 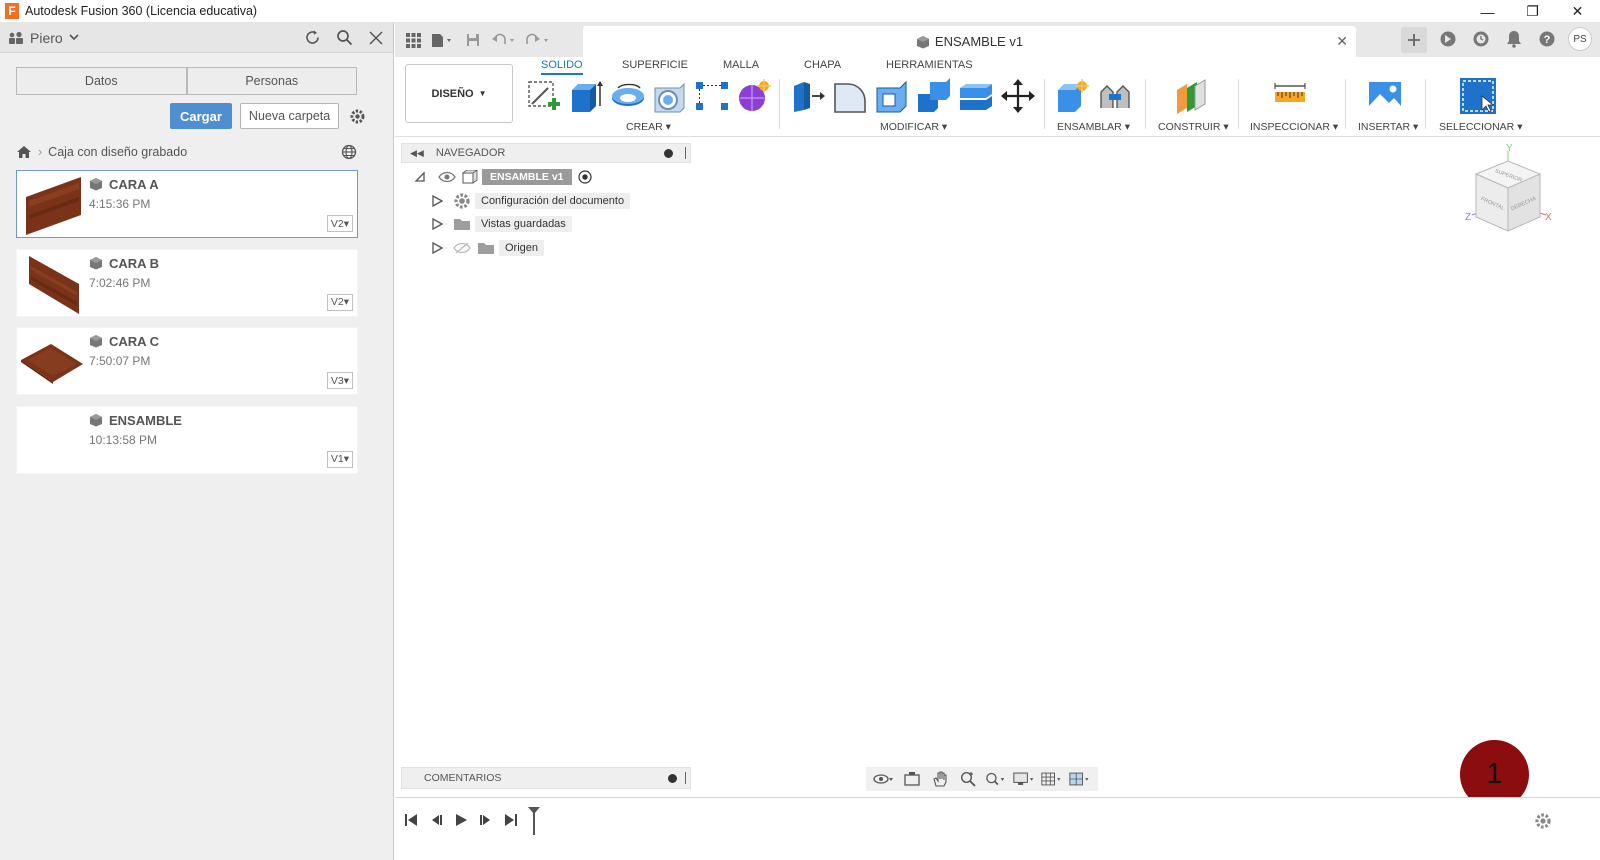 I want to click on tab-people: Personas, so click(x=271, y=81).